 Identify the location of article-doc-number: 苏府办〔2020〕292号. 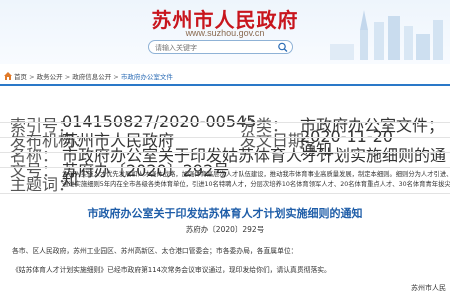
(225, 229).